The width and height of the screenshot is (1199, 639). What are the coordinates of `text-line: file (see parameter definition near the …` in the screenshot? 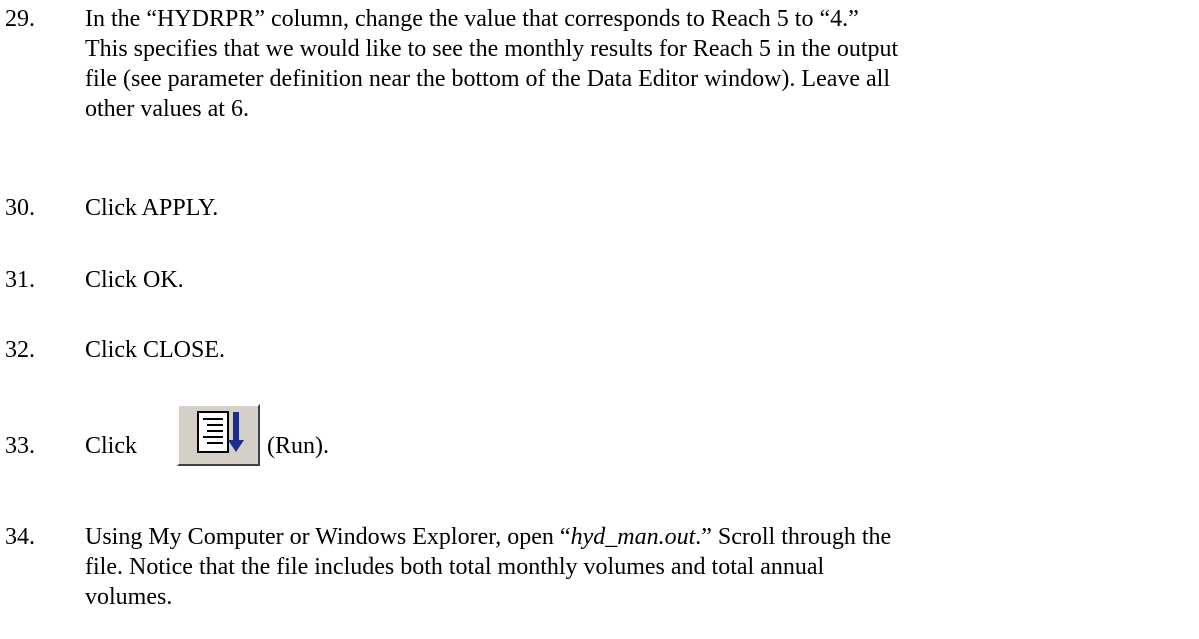 It's located at (488, 79).